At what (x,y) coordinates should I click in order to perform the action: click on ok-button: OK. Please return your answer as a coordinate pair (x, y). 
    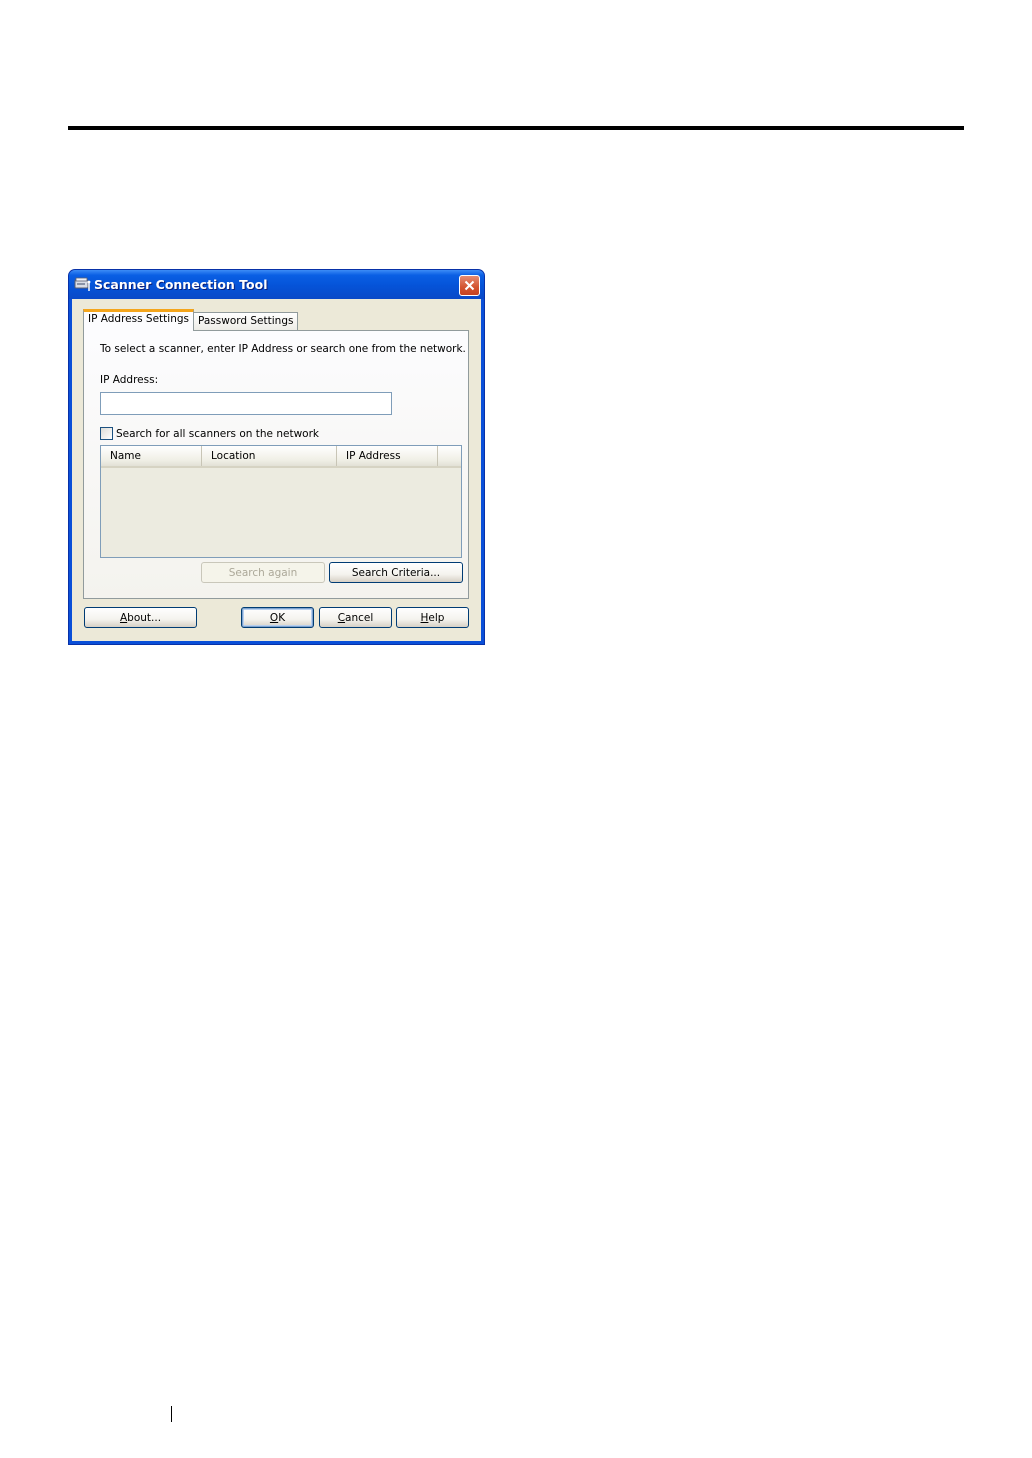
    Looking at the image, I should click on (277, 617).